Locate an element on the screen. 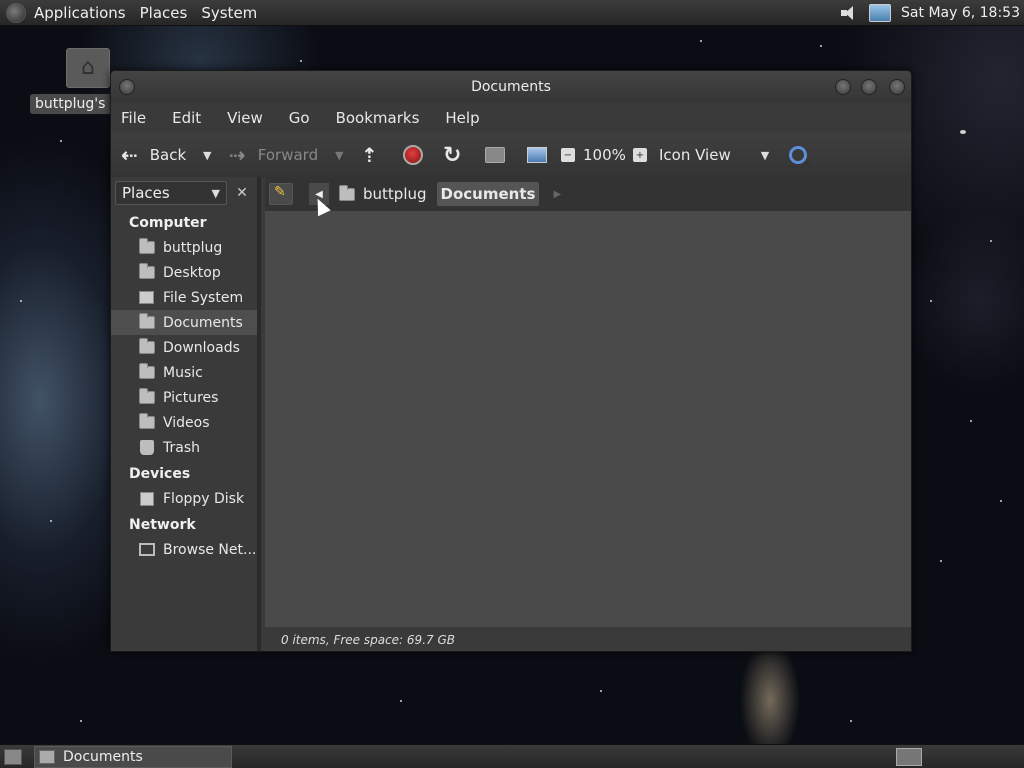  sidebar-item-desktop: Desktop is located at coordinates (184, 272).